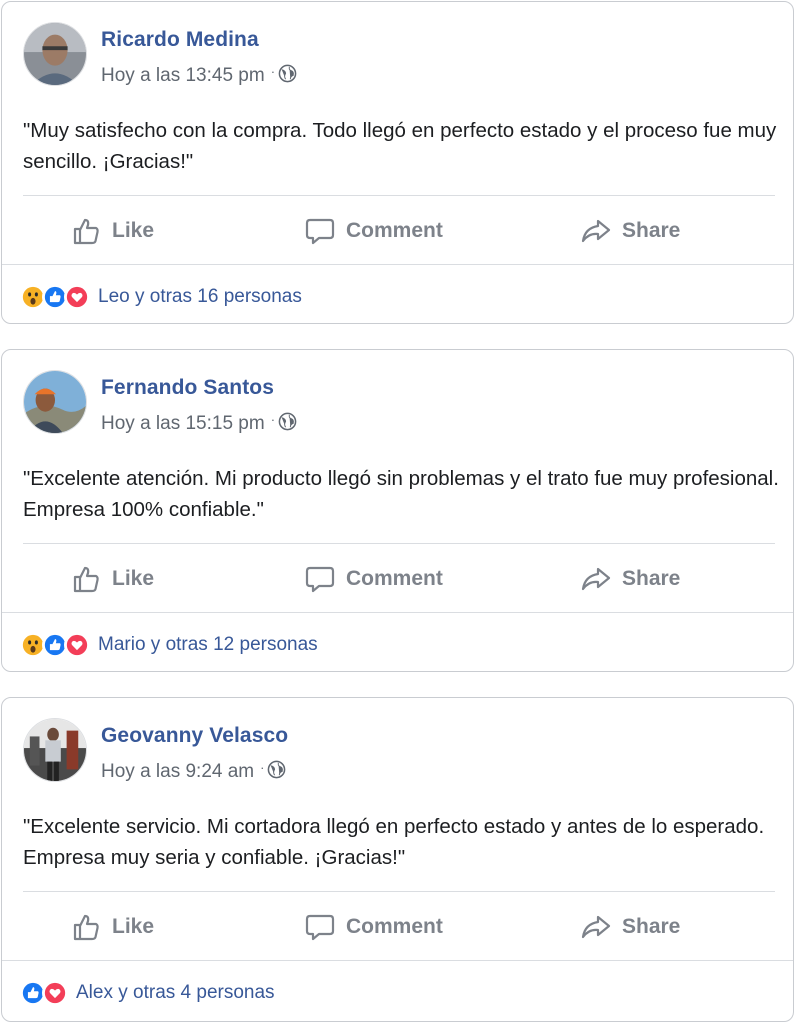 Image resolution: width=796 pixels, height=1024 pixels. Describe the element at coordinates (373, 403) in the screenshot. I see `post-header: Fernando Santos Hoy a las 15:15 pm ·` at that location.